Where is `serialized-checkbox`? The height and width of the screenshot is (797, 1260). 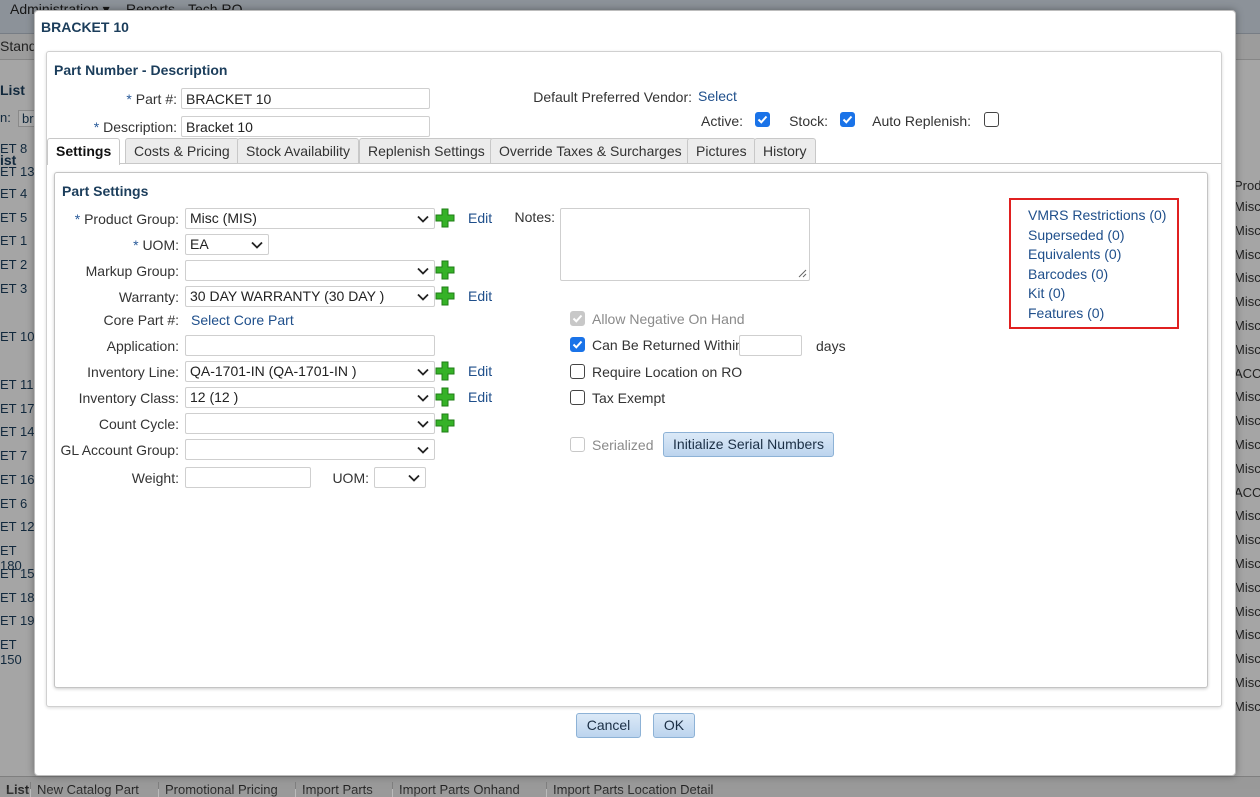
serialized-checkbox is located at coordinates (577, 444).